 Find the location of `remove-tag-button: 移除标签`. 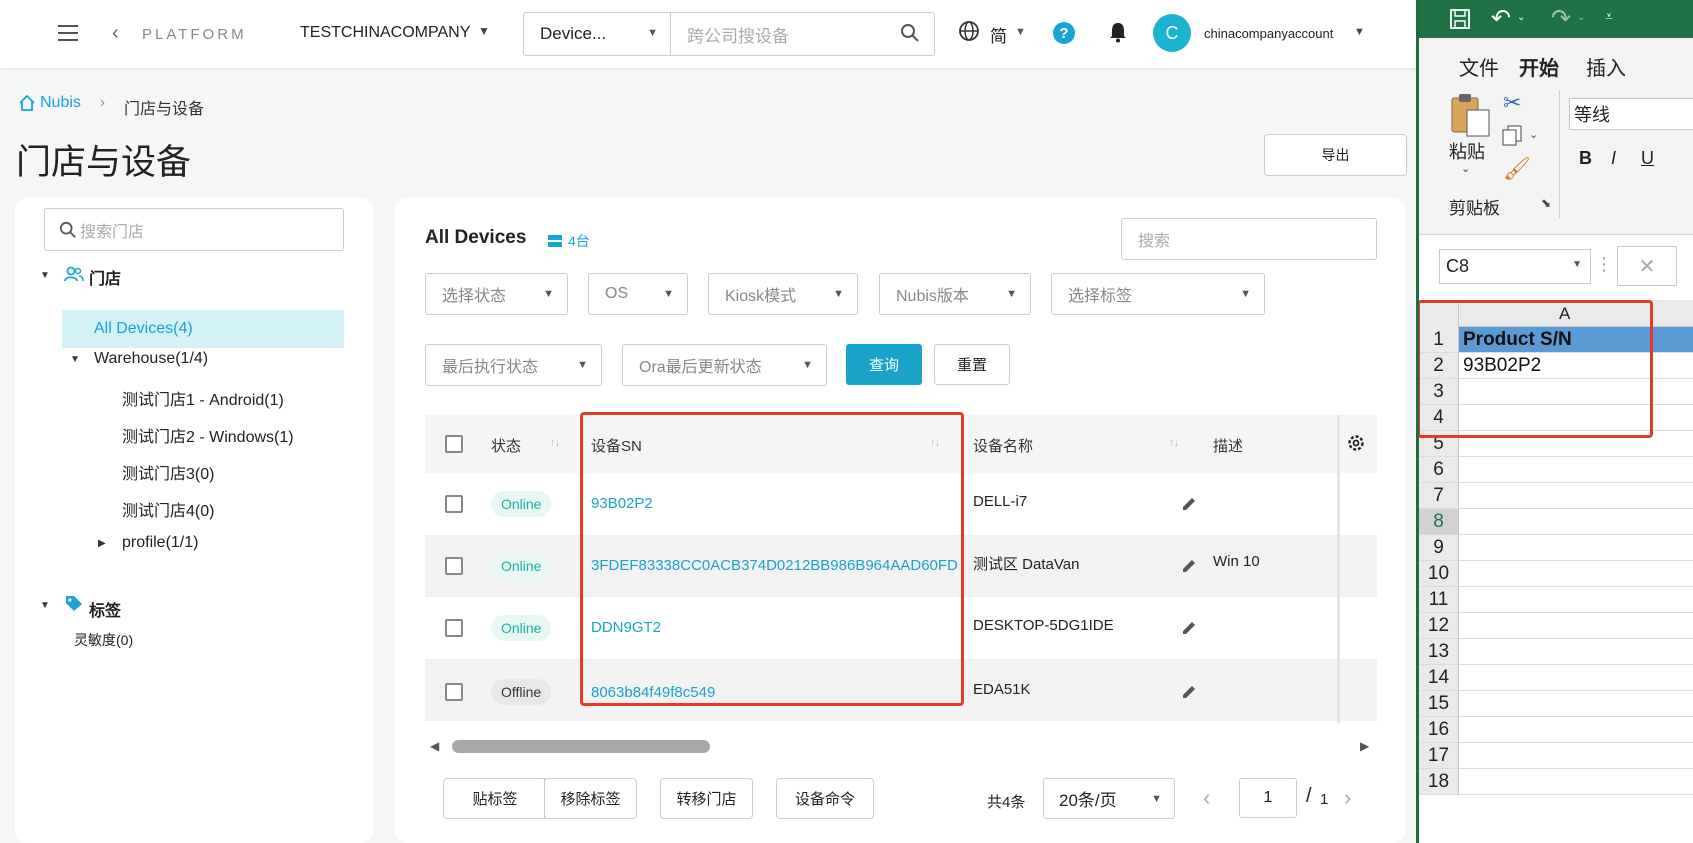

remove-tag-button: 移除标签 is located at coordinates (590, 798).